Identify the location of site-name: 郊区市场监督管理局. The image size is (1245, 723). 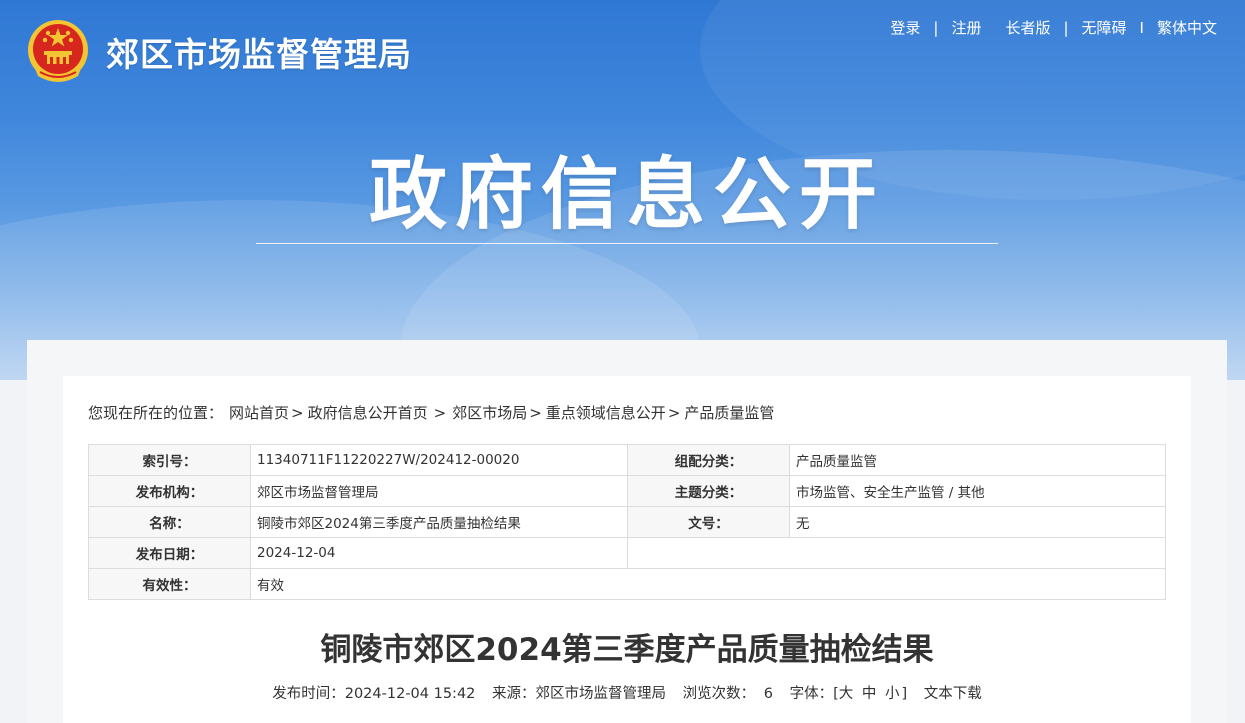
(259, 54).